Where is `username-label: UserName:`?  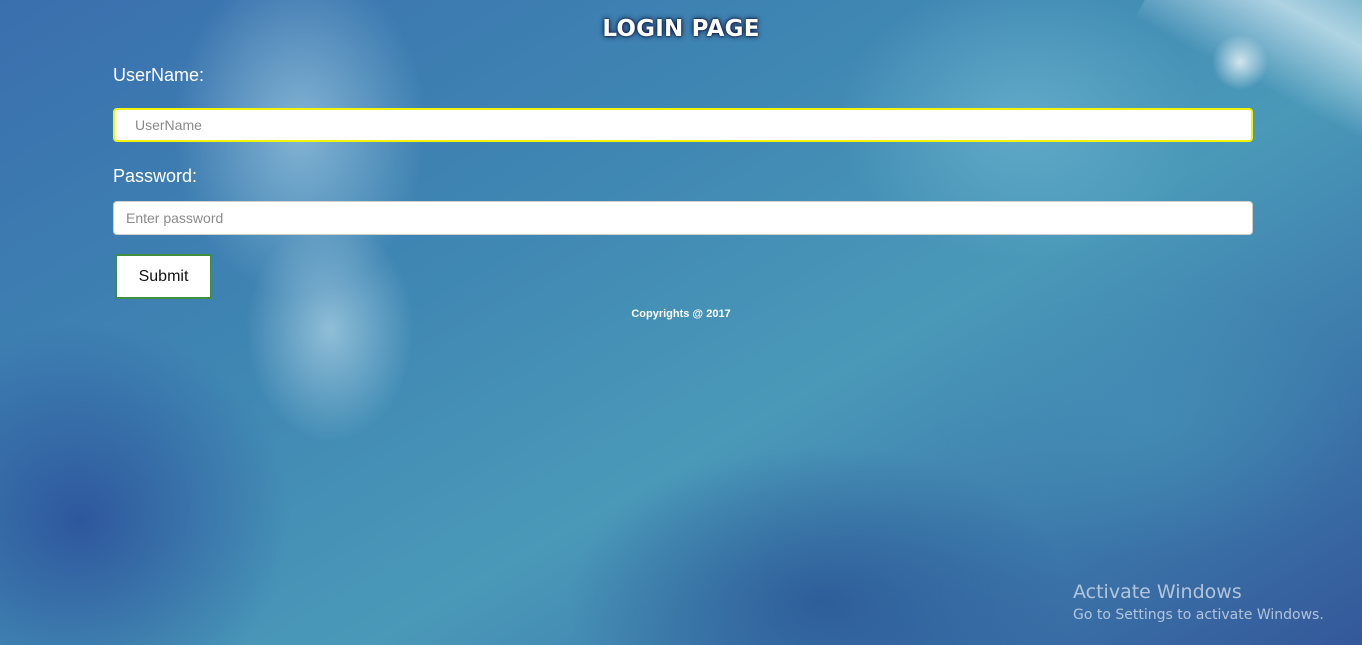 username-label: UserName: is located at coordinates (159, 75).